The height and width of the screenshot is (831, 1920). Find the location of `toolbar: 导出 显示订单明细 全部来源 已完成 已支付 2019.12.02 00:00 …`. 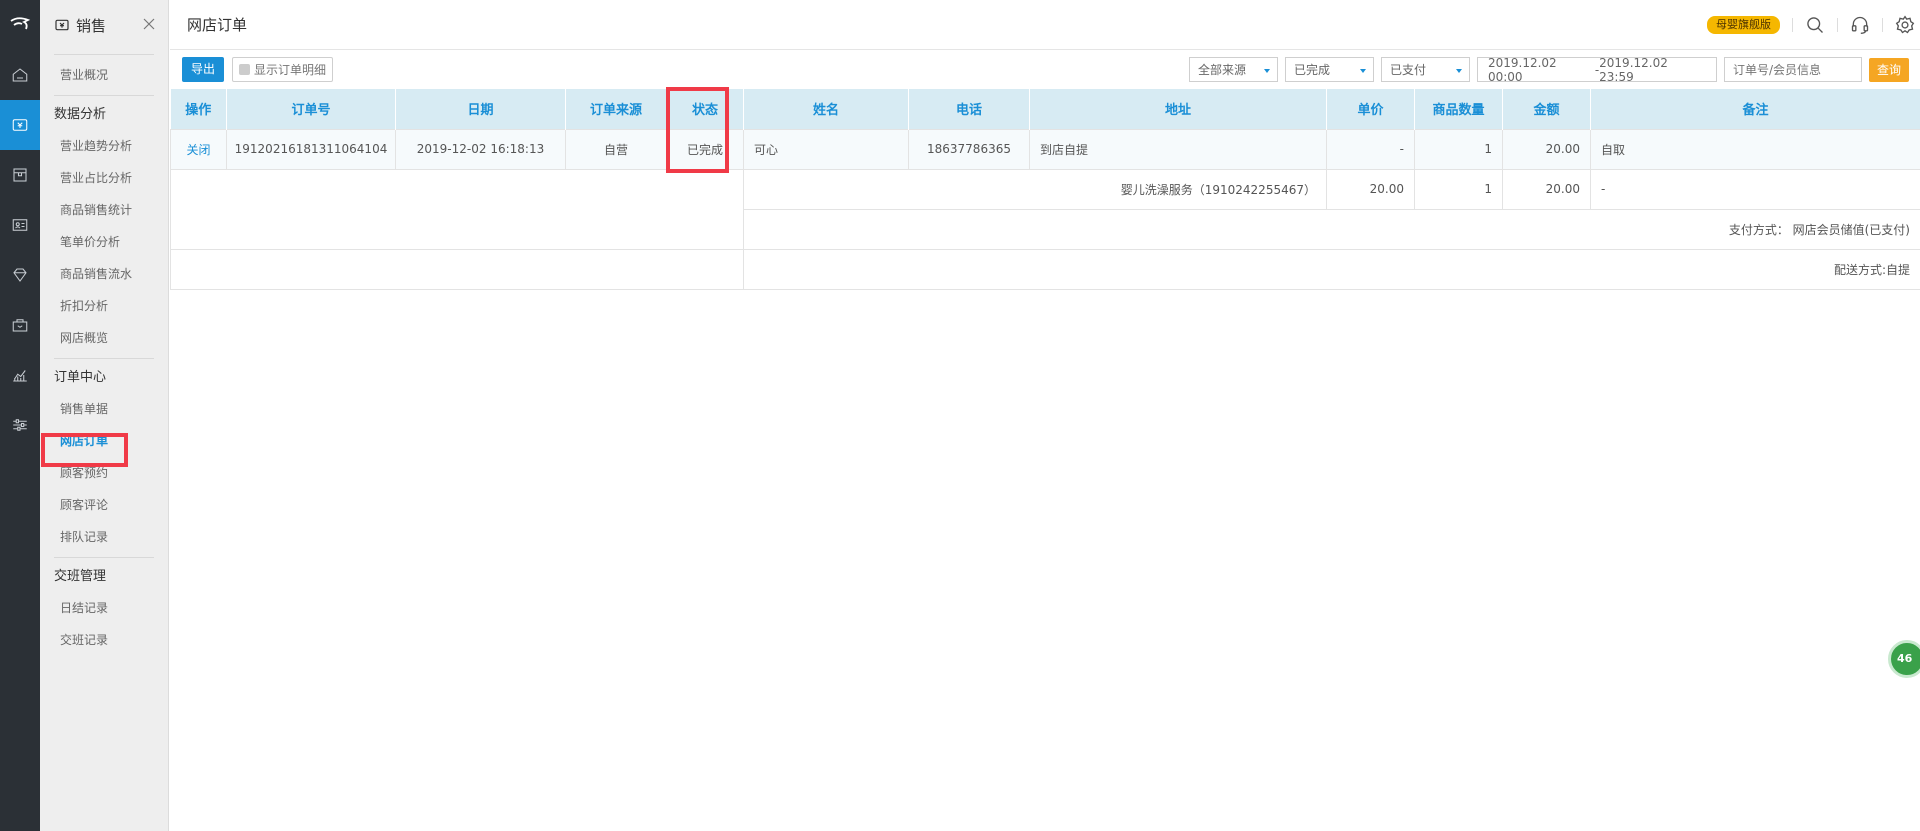

toolbar: 导出 显示订单明细 全部来源 已完成 已支付 2019.12.02 00:00 … is located at coordinates (1045, 69).